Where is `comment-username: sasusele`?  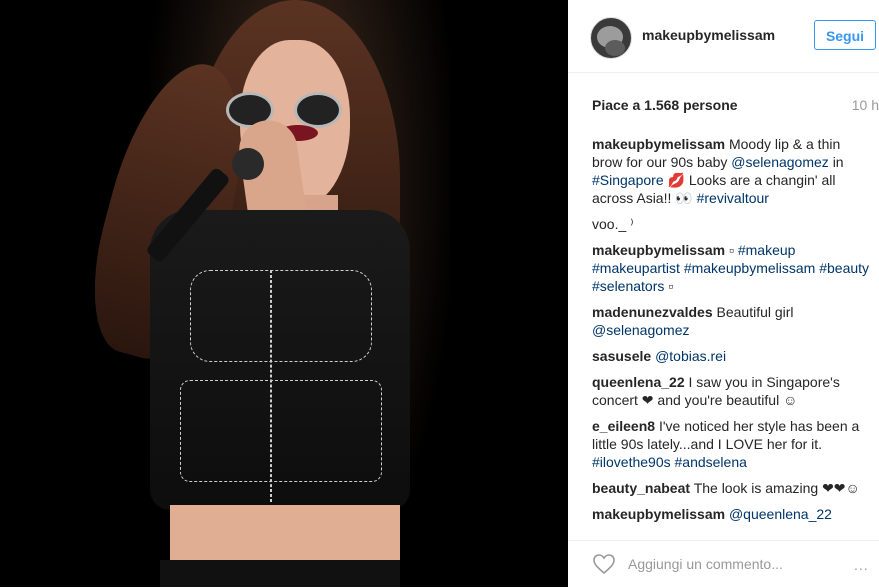 comment-username: sasusele is located at coordinates (621, 356).